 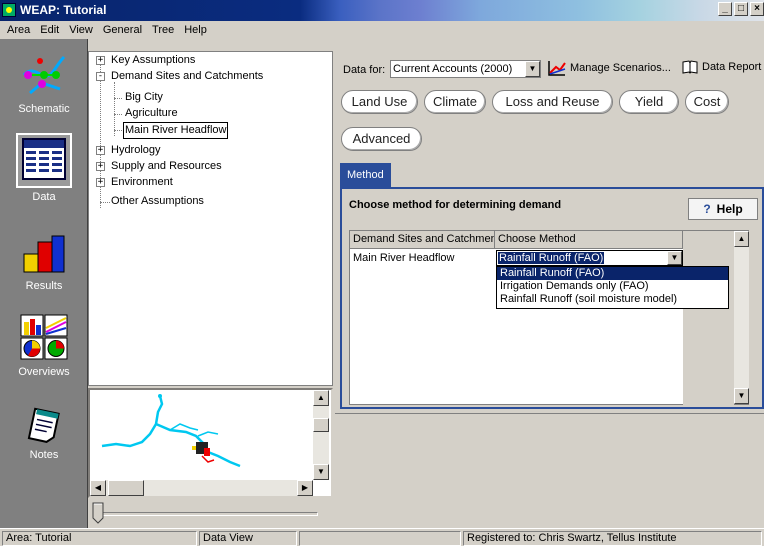 I want to click on menu-tree: Tree, so click(x=163, y=30).